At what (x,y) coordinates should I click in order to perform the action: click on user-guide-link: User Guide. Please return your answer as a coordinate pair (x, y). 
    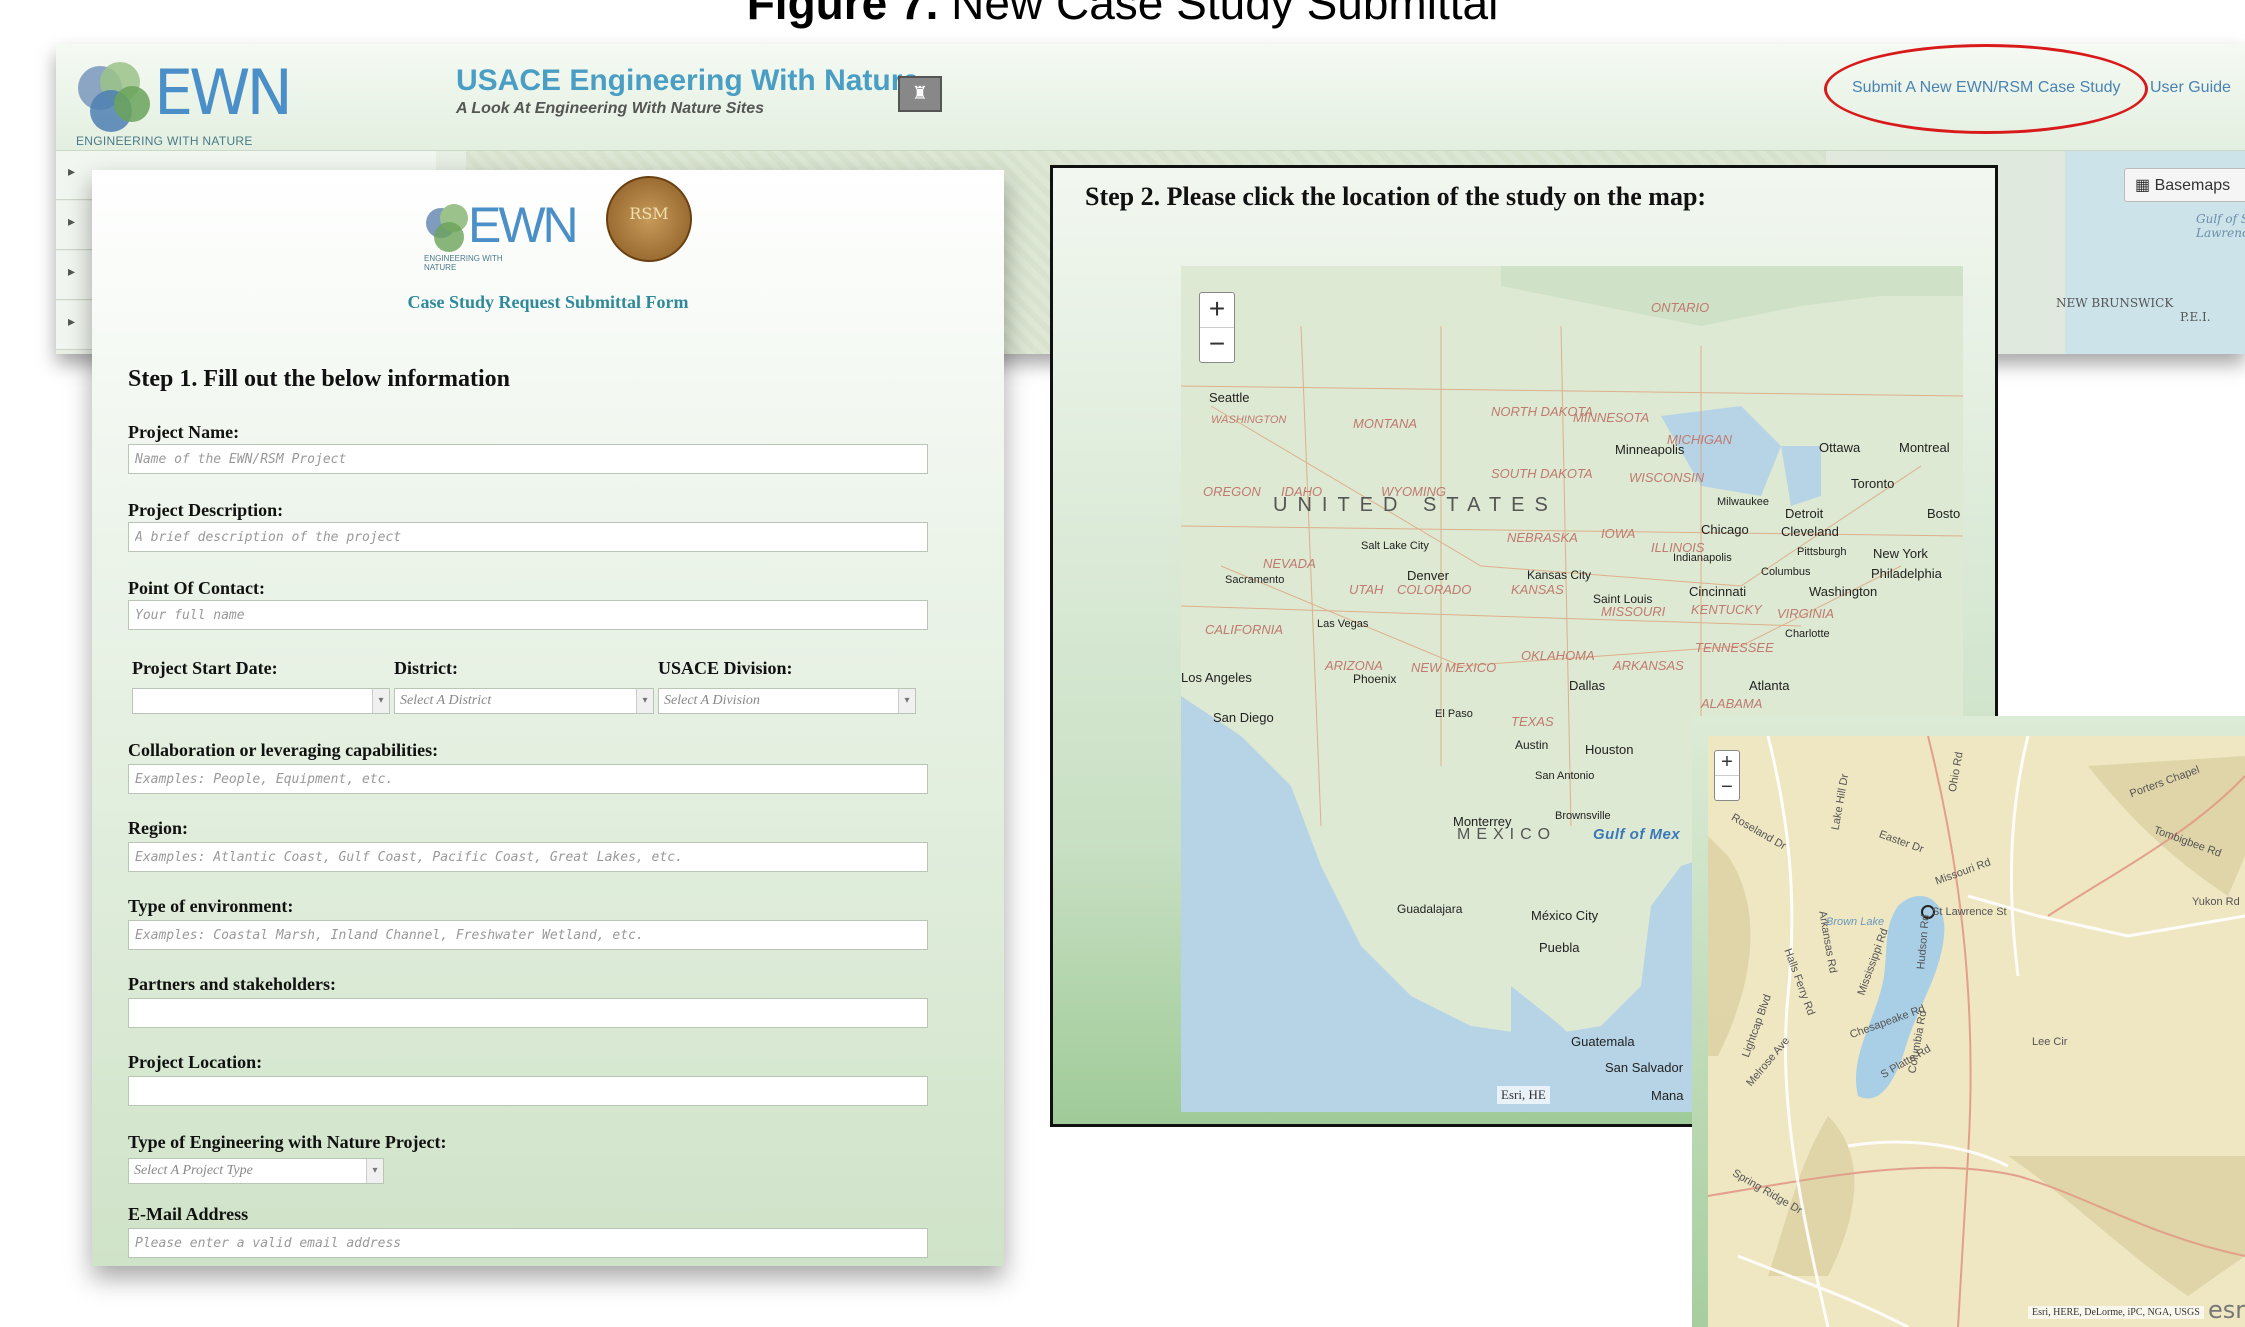
    Looking at the image, I should click on (2190, 88).